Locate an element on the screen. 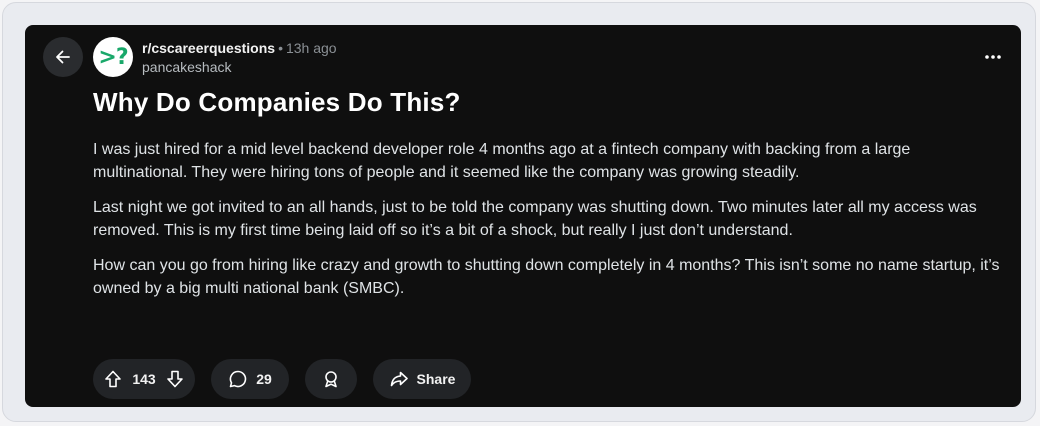 This screenshot has height=426, width=1040. vote-control: 143 is located at coordinates (144, 379).